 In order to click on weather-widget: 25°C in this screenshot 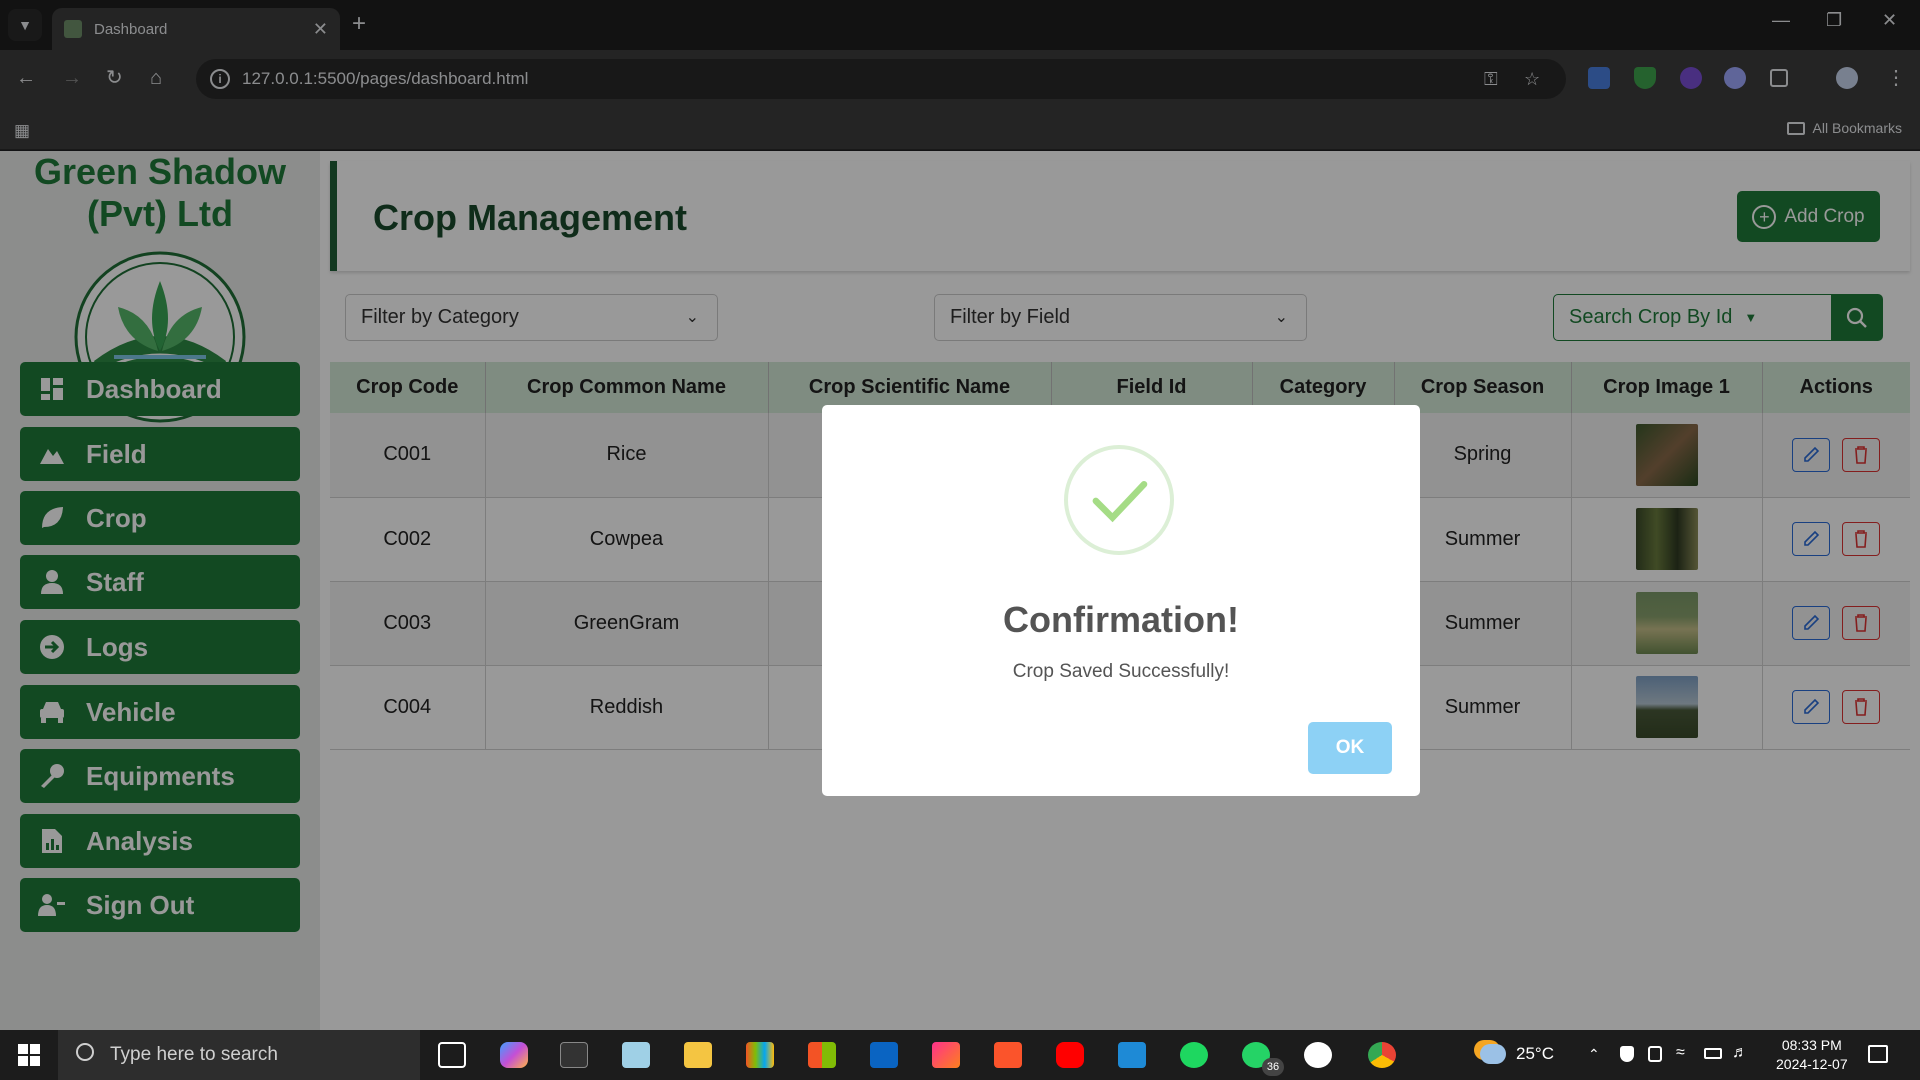, I will do `click(1517, 1054)`.